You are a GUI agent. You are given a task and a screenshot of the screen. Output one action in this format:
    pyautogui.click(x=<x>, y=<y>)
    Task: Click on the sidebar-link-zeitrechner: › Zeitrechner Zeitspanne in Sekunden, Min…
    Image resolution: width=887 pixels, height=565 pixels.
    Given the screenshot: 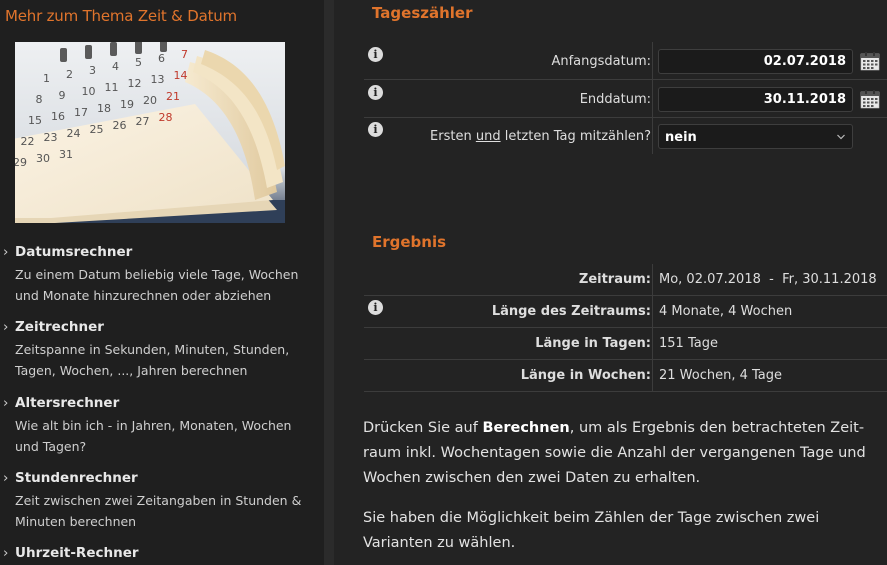 What is the action you would take?
    pyautogui.click(x=153, y=350)
    